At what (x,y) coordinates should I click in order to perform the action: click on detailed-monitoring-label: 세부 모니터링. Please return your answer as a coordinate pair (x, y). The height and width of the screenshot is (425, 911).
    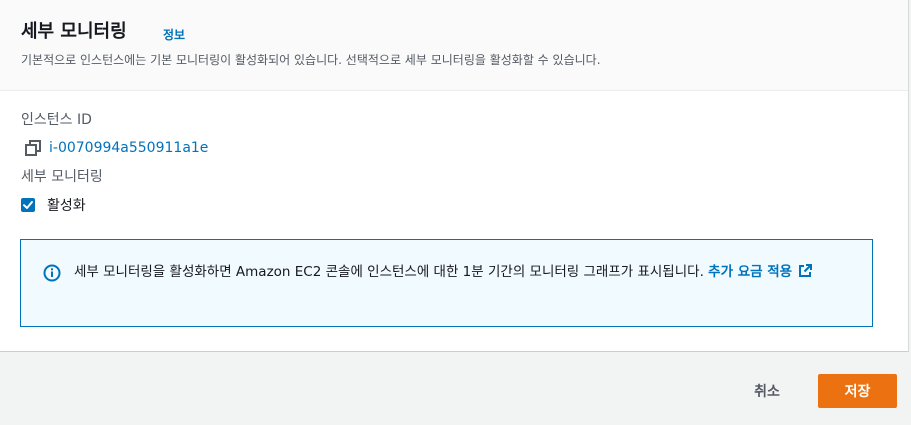
    Looking at the image, I should click on (62, 177).